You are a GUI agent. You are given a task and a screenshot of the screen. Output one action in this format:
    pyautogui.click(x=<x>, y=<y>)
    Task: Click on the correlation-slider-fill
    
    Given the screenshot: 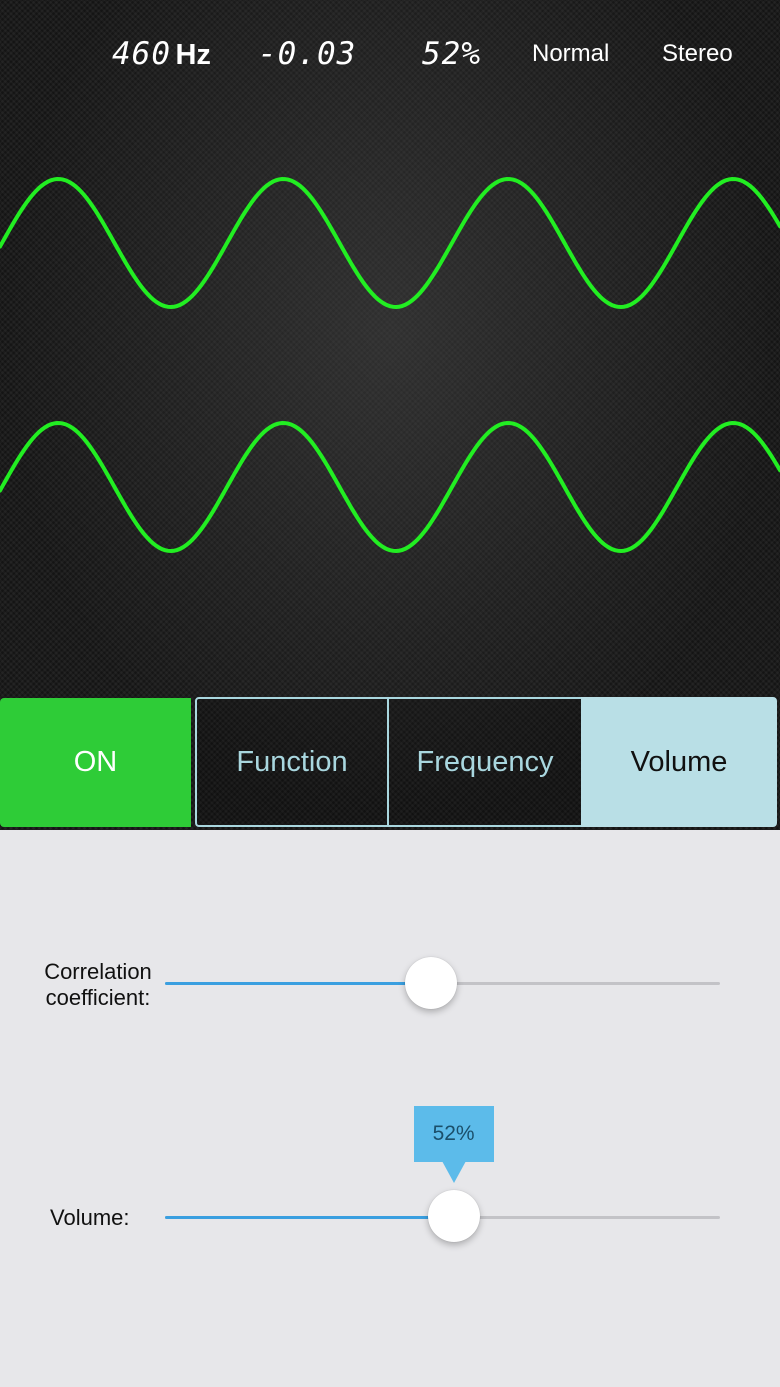 What is the action you would take?
    pyautogui.click(x=298, y=983)
    